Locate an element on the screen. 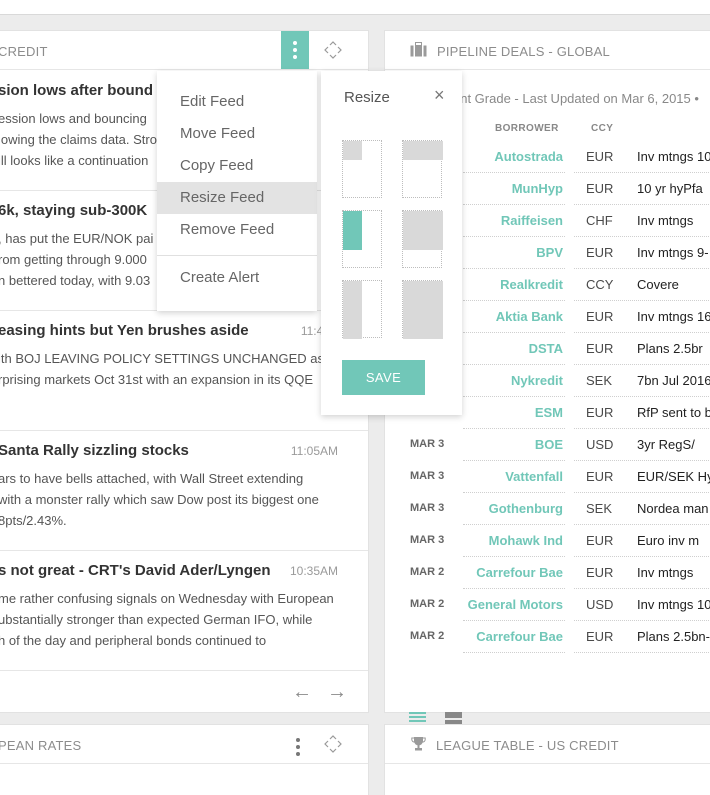  deal-terms: EUR/SEK Hyb is located at coordinates (673, 476).